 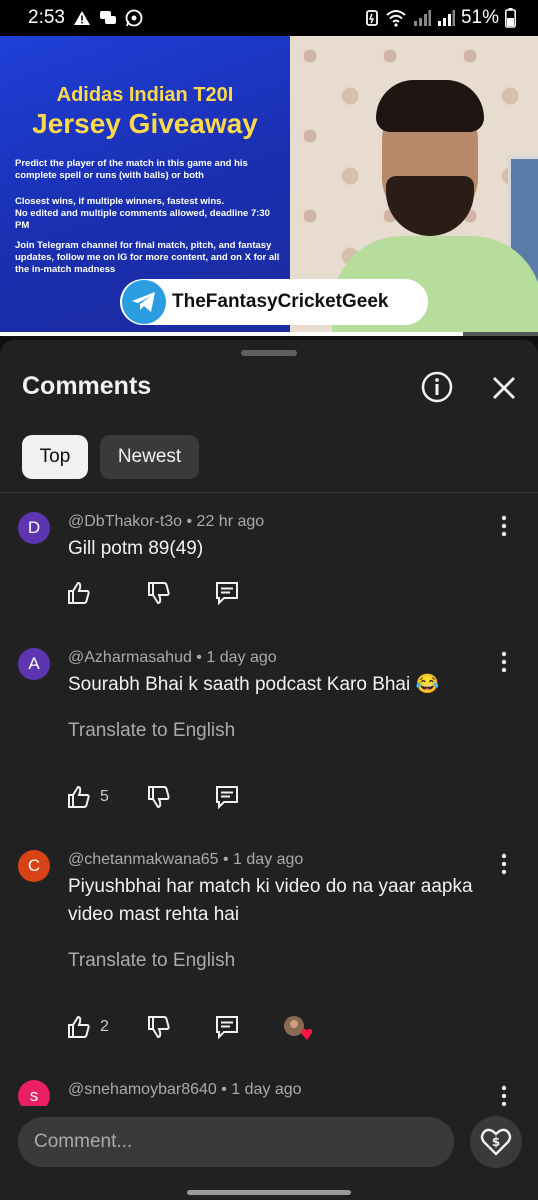 I want to click on like-button, so click(x=79, y=593).